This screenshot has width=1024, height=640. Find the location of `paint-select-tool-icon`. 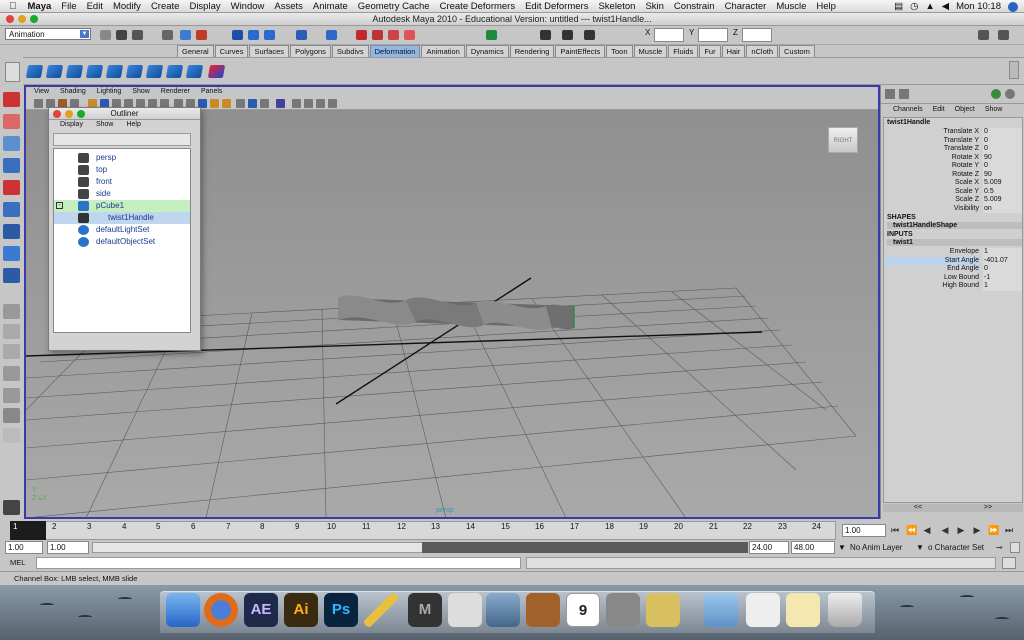

paint-select-tool-icon is located at coordinates (11, 143).